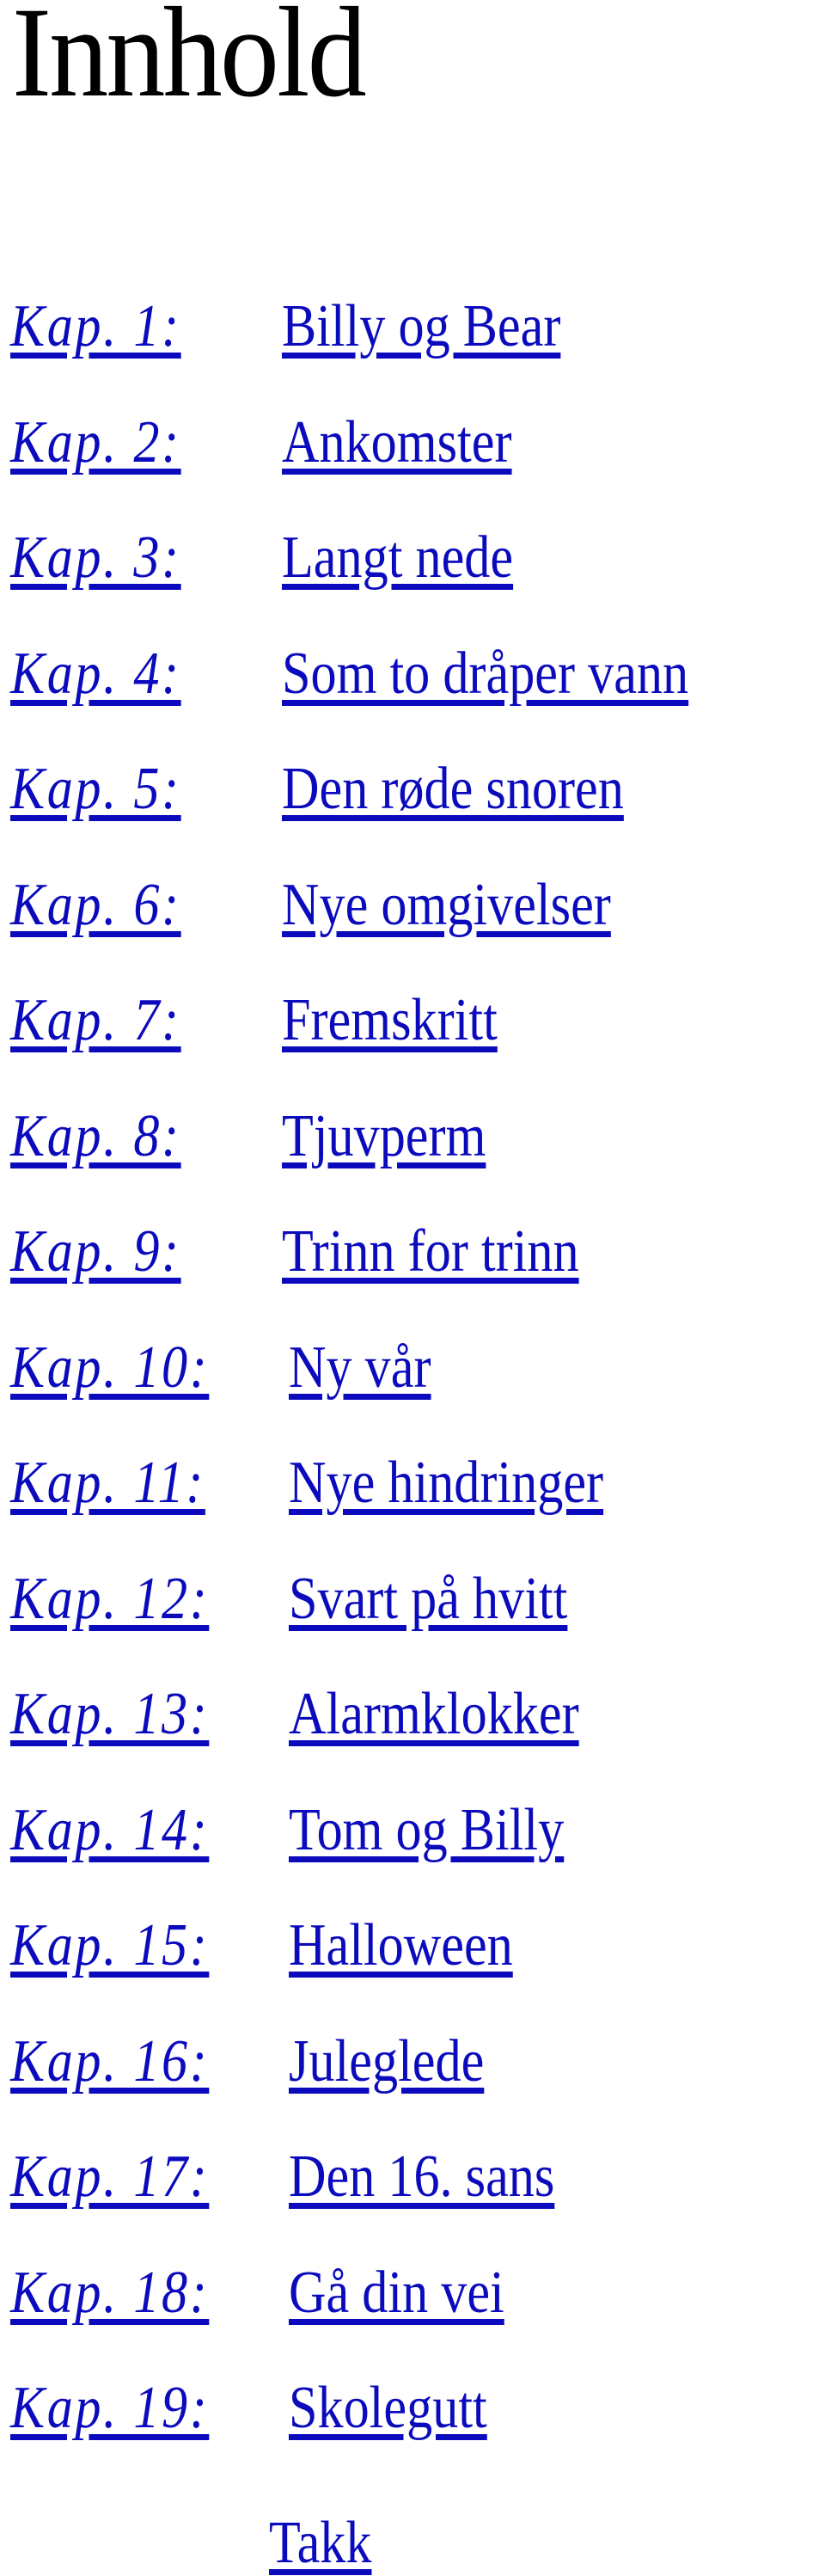  What do you see at coordinates (109, 1831) in the screenshot?
I see `chapter-number-link: Kap. 14:` at bounding box center [109, 1831].